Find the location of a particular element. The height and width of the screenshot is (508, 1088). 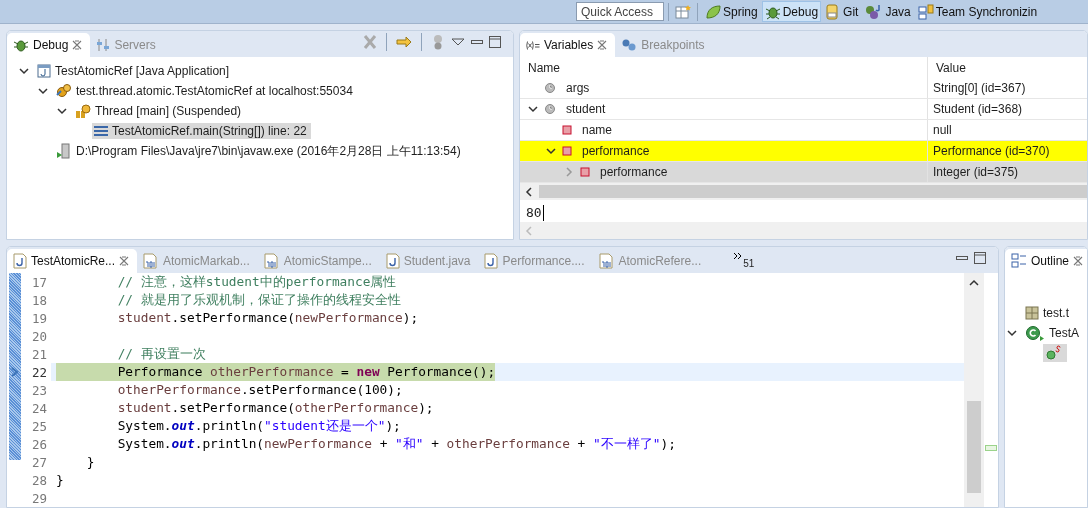

perspective-button: Git is located at coordinates (842, 11).